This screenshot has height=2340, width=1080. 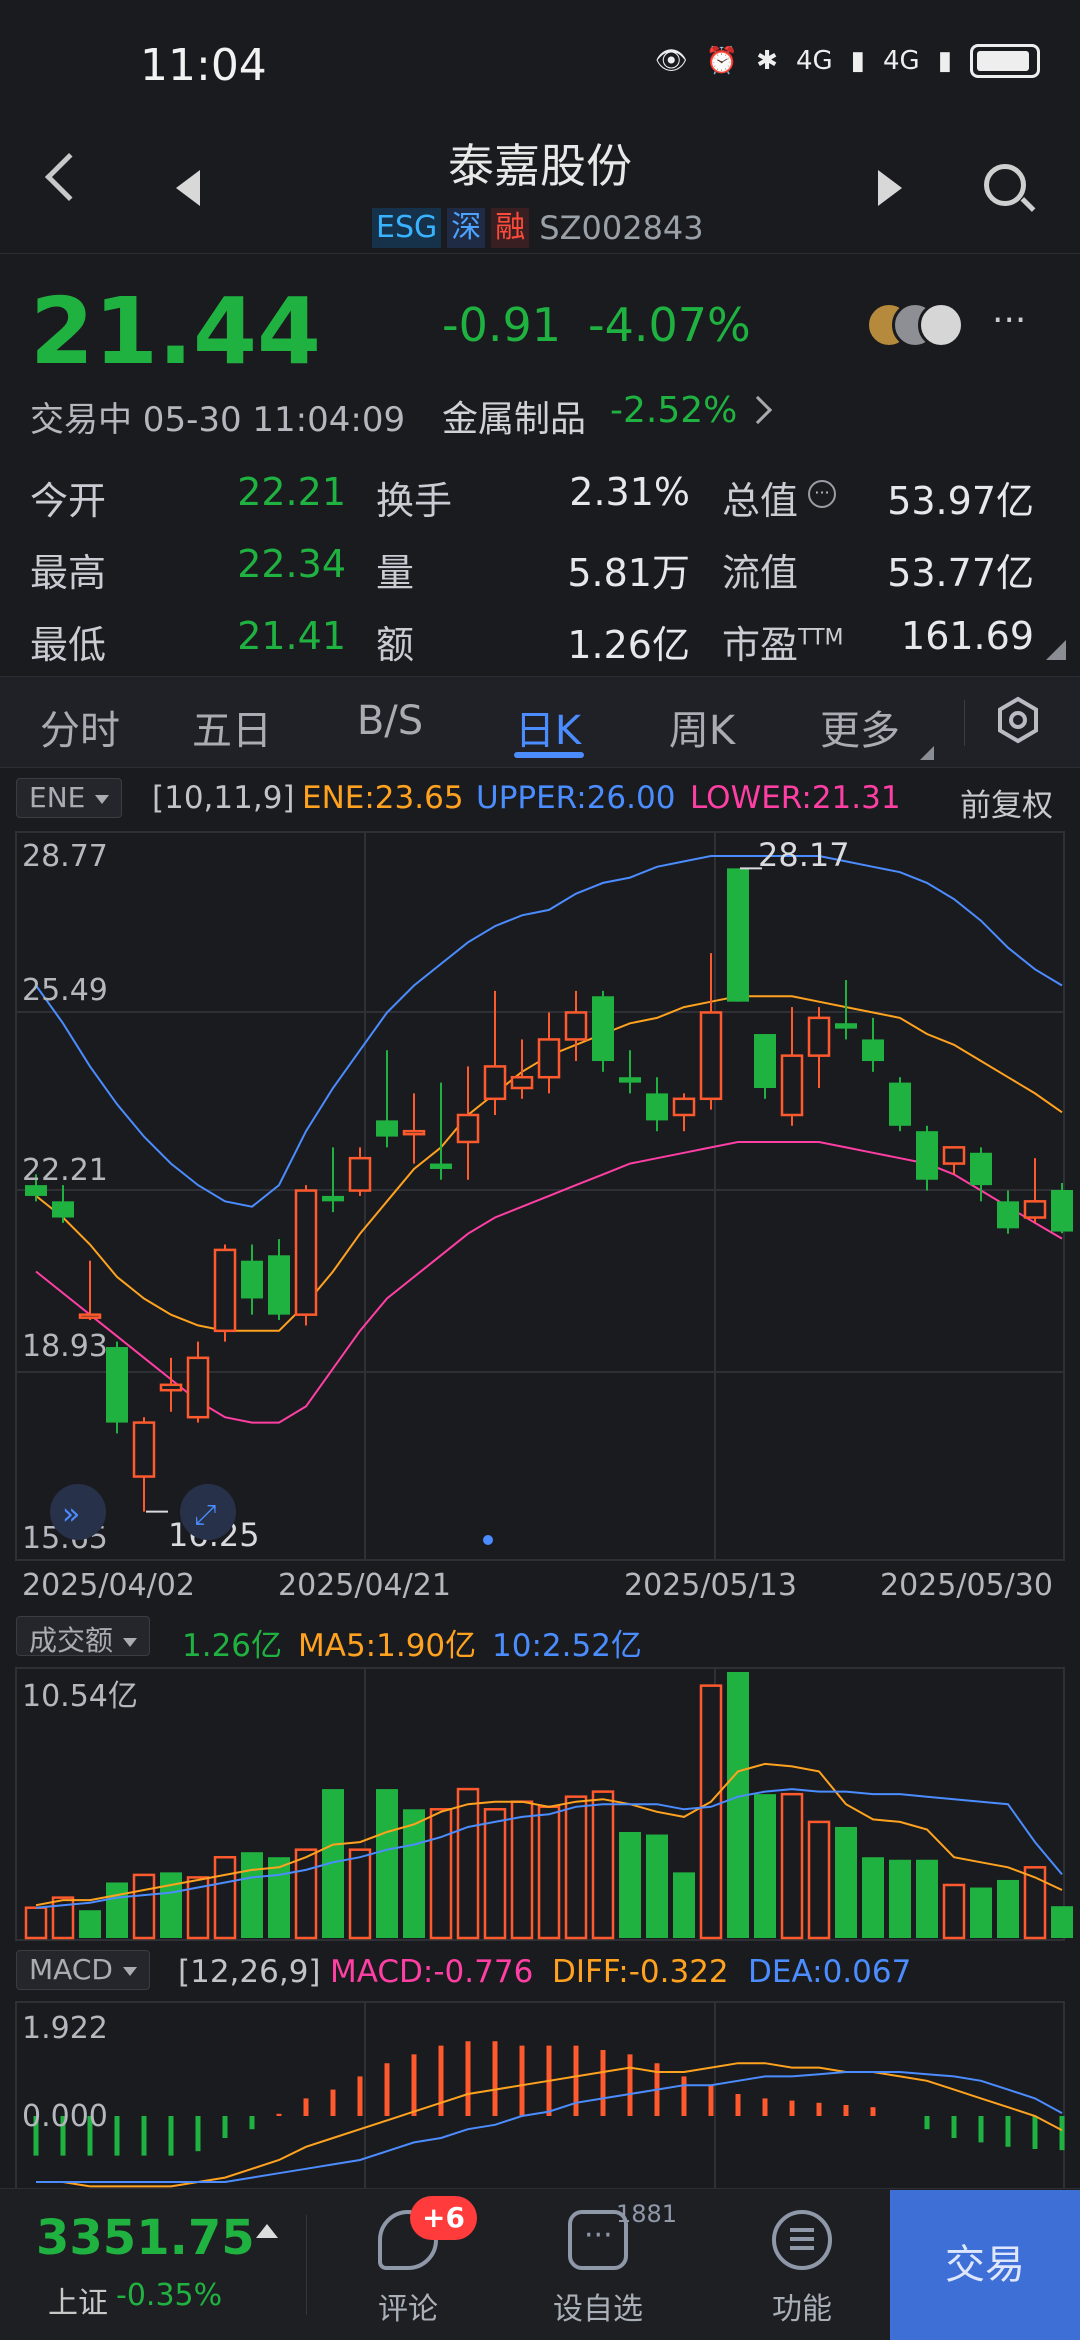 What do you see at coordinates (1005, 61) in the screenshot?
I see `battery-icon` at bounding box center [1005, 61].